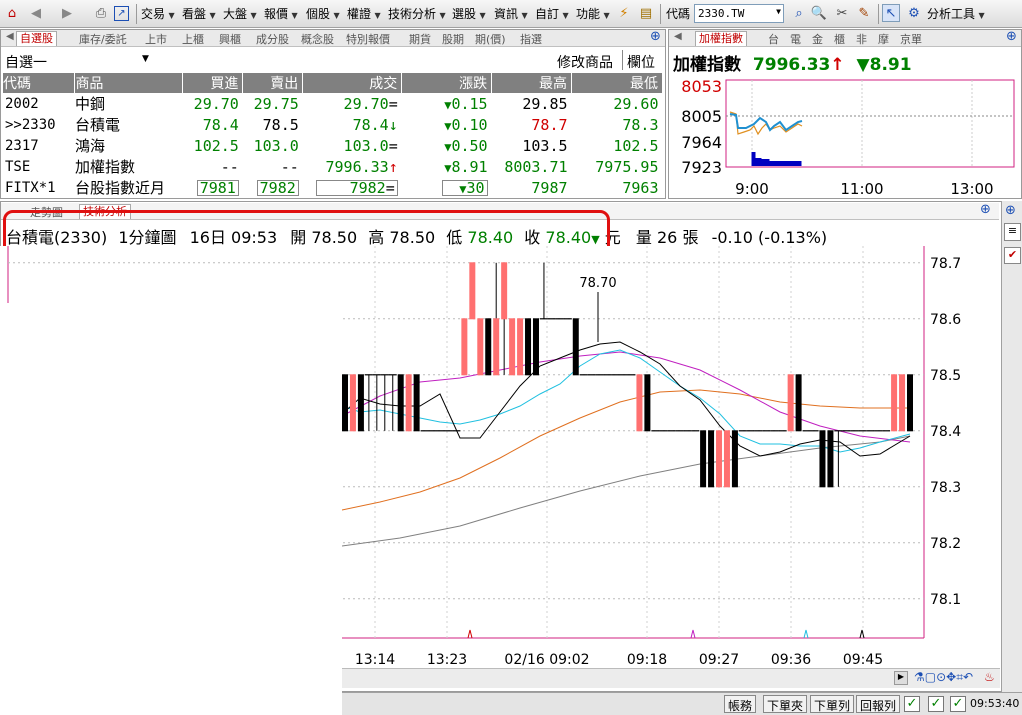 This screenshot has width=1022, height=715. What do you see at coordinates (864, 13) in the screenshot?
I see `stamp-icon: ✎` at bounding box center [864, 13].